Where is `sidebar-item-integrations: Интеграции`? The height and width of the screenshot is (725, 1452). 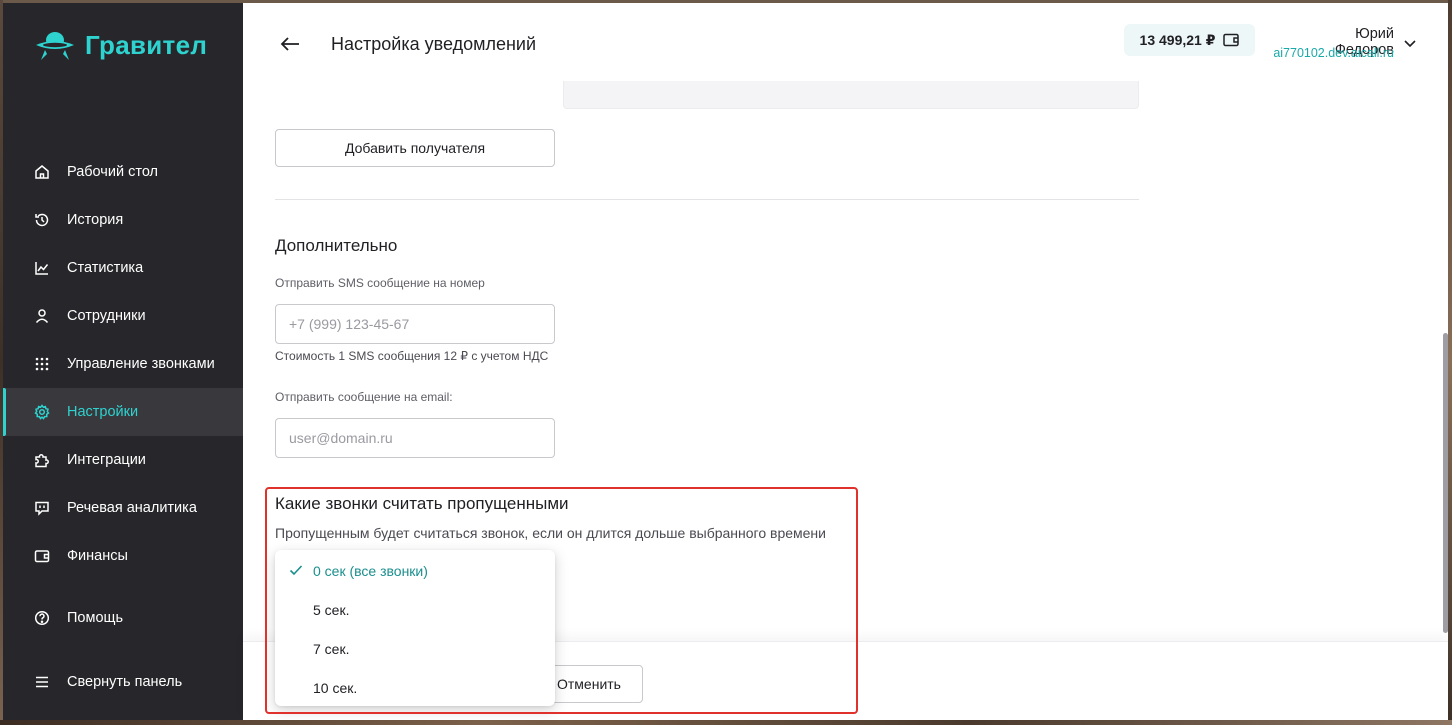 sidebar-item-integrations: Интеграции is located at coordinates (123, 460).